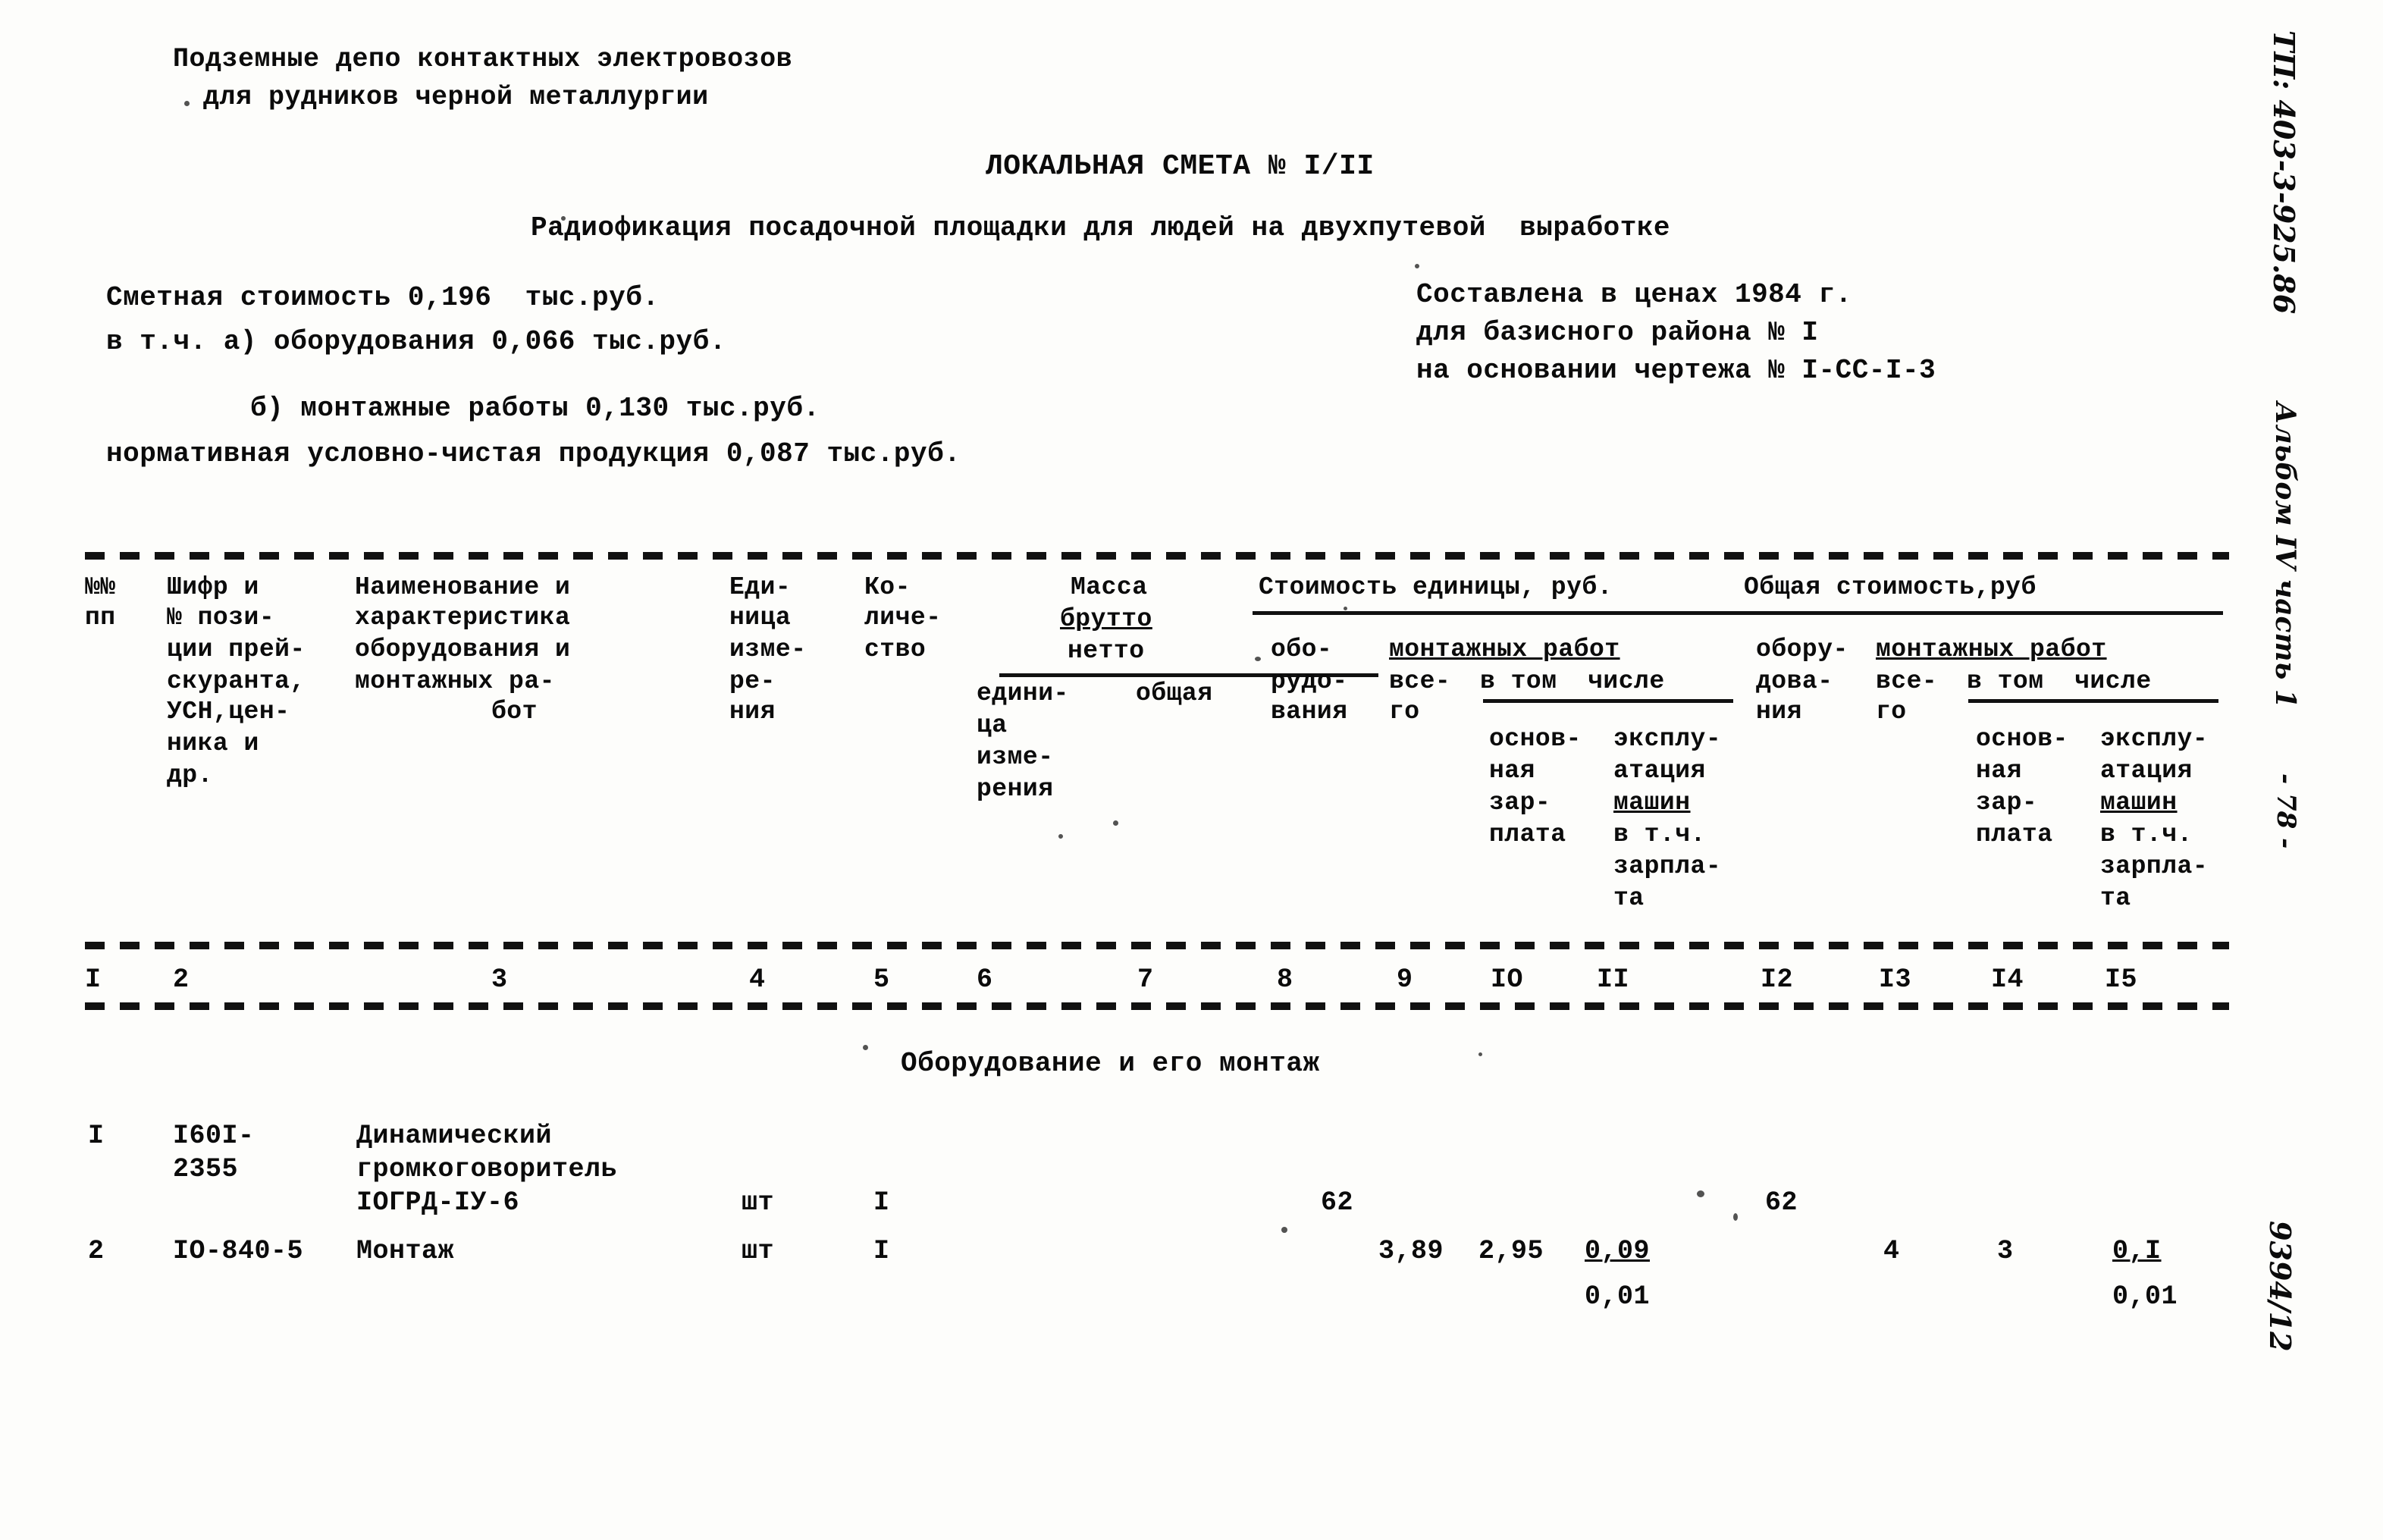 This screenshot has height=1540, width=2383. Describe the element at coordinates (456, 97) in the screenshot. I see `document-header-line2: для рудников черной металлургии` at that location.